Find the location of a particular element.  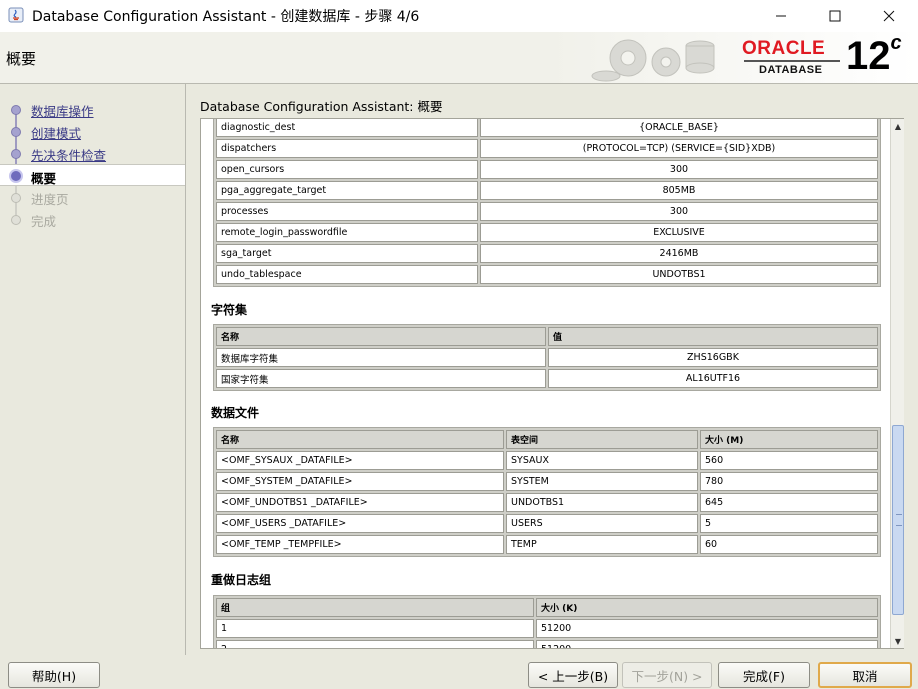

table-cell: 560 is located at coordinates (789, 460).